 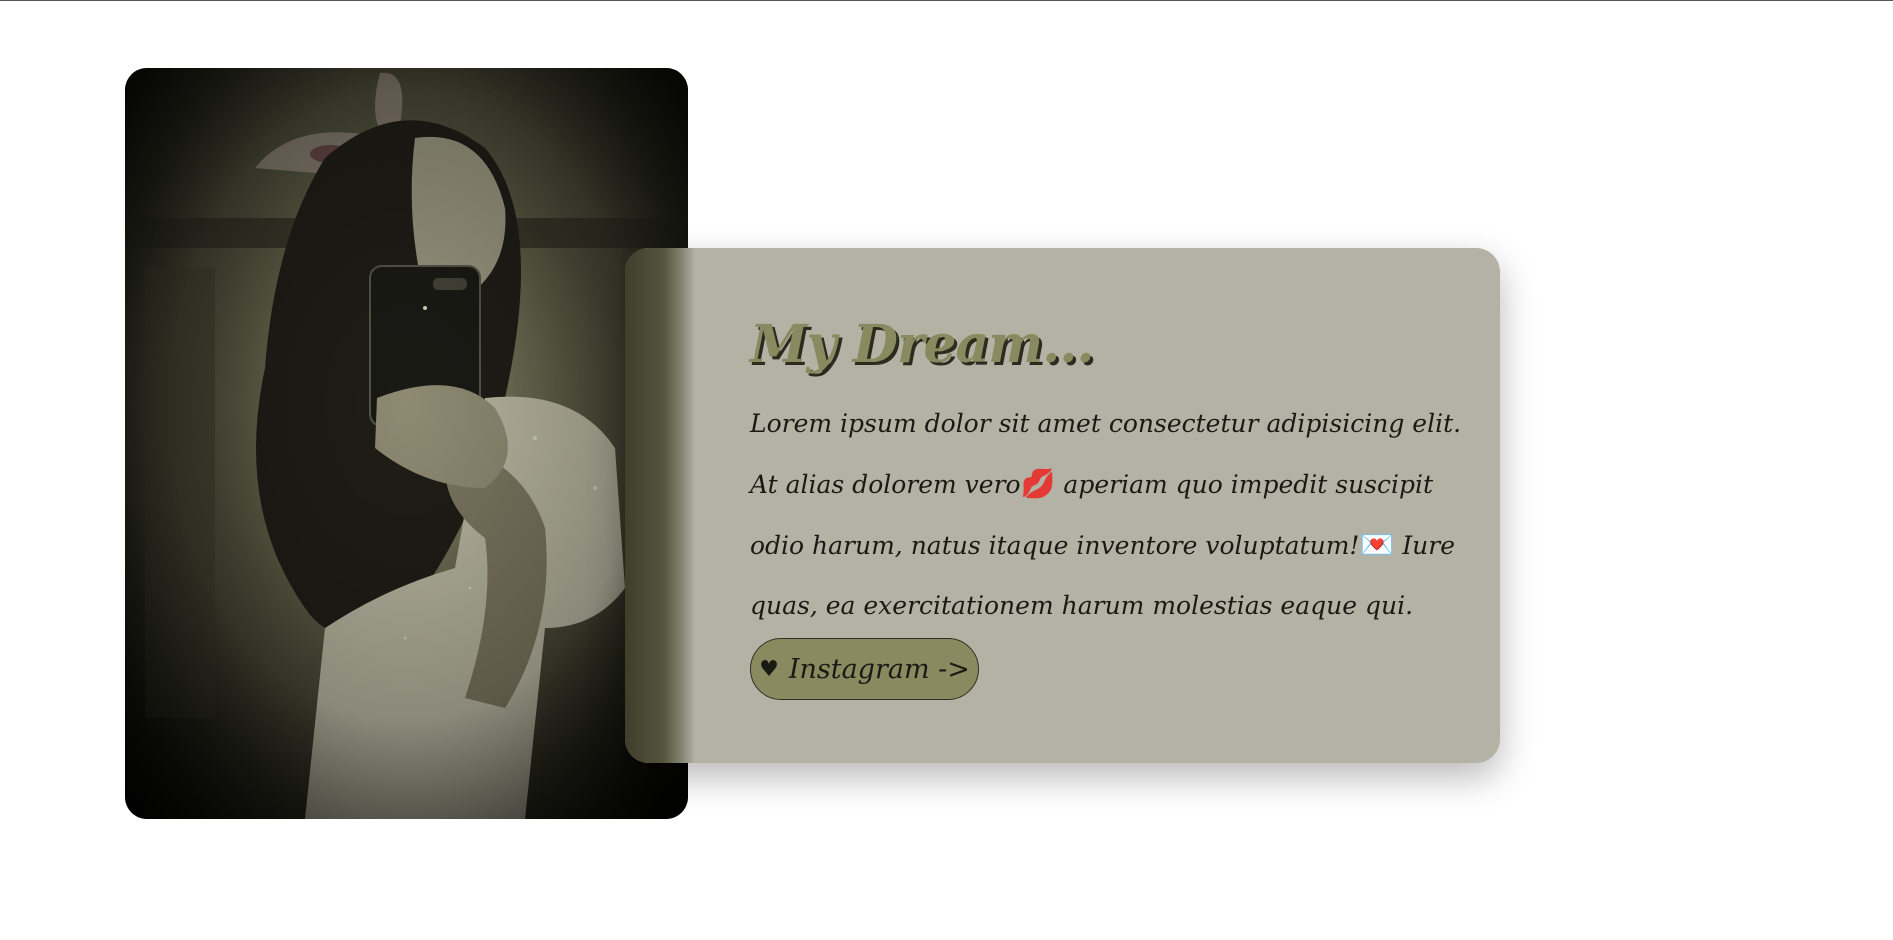 I want to click on instagram-button-label: Instagram ->, so click(x=879, y=669).